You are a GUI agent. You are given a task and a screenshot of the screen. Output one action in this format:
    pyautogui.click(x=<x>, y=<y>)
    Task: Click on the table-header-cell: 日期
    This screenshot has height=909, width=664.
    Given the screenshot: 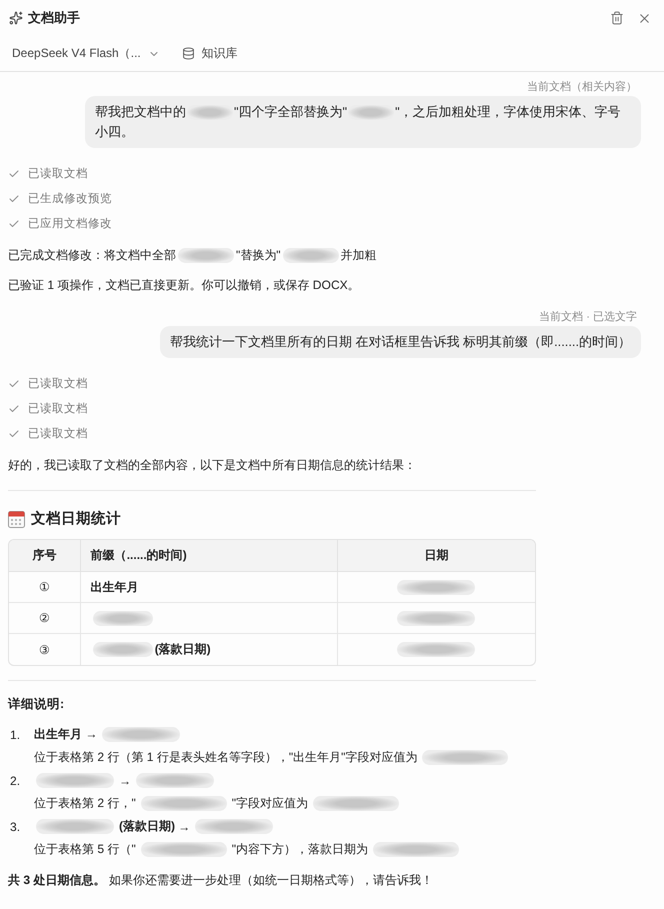 What is the action you would take?
    pyautogui.click(x=436, y=556)
    